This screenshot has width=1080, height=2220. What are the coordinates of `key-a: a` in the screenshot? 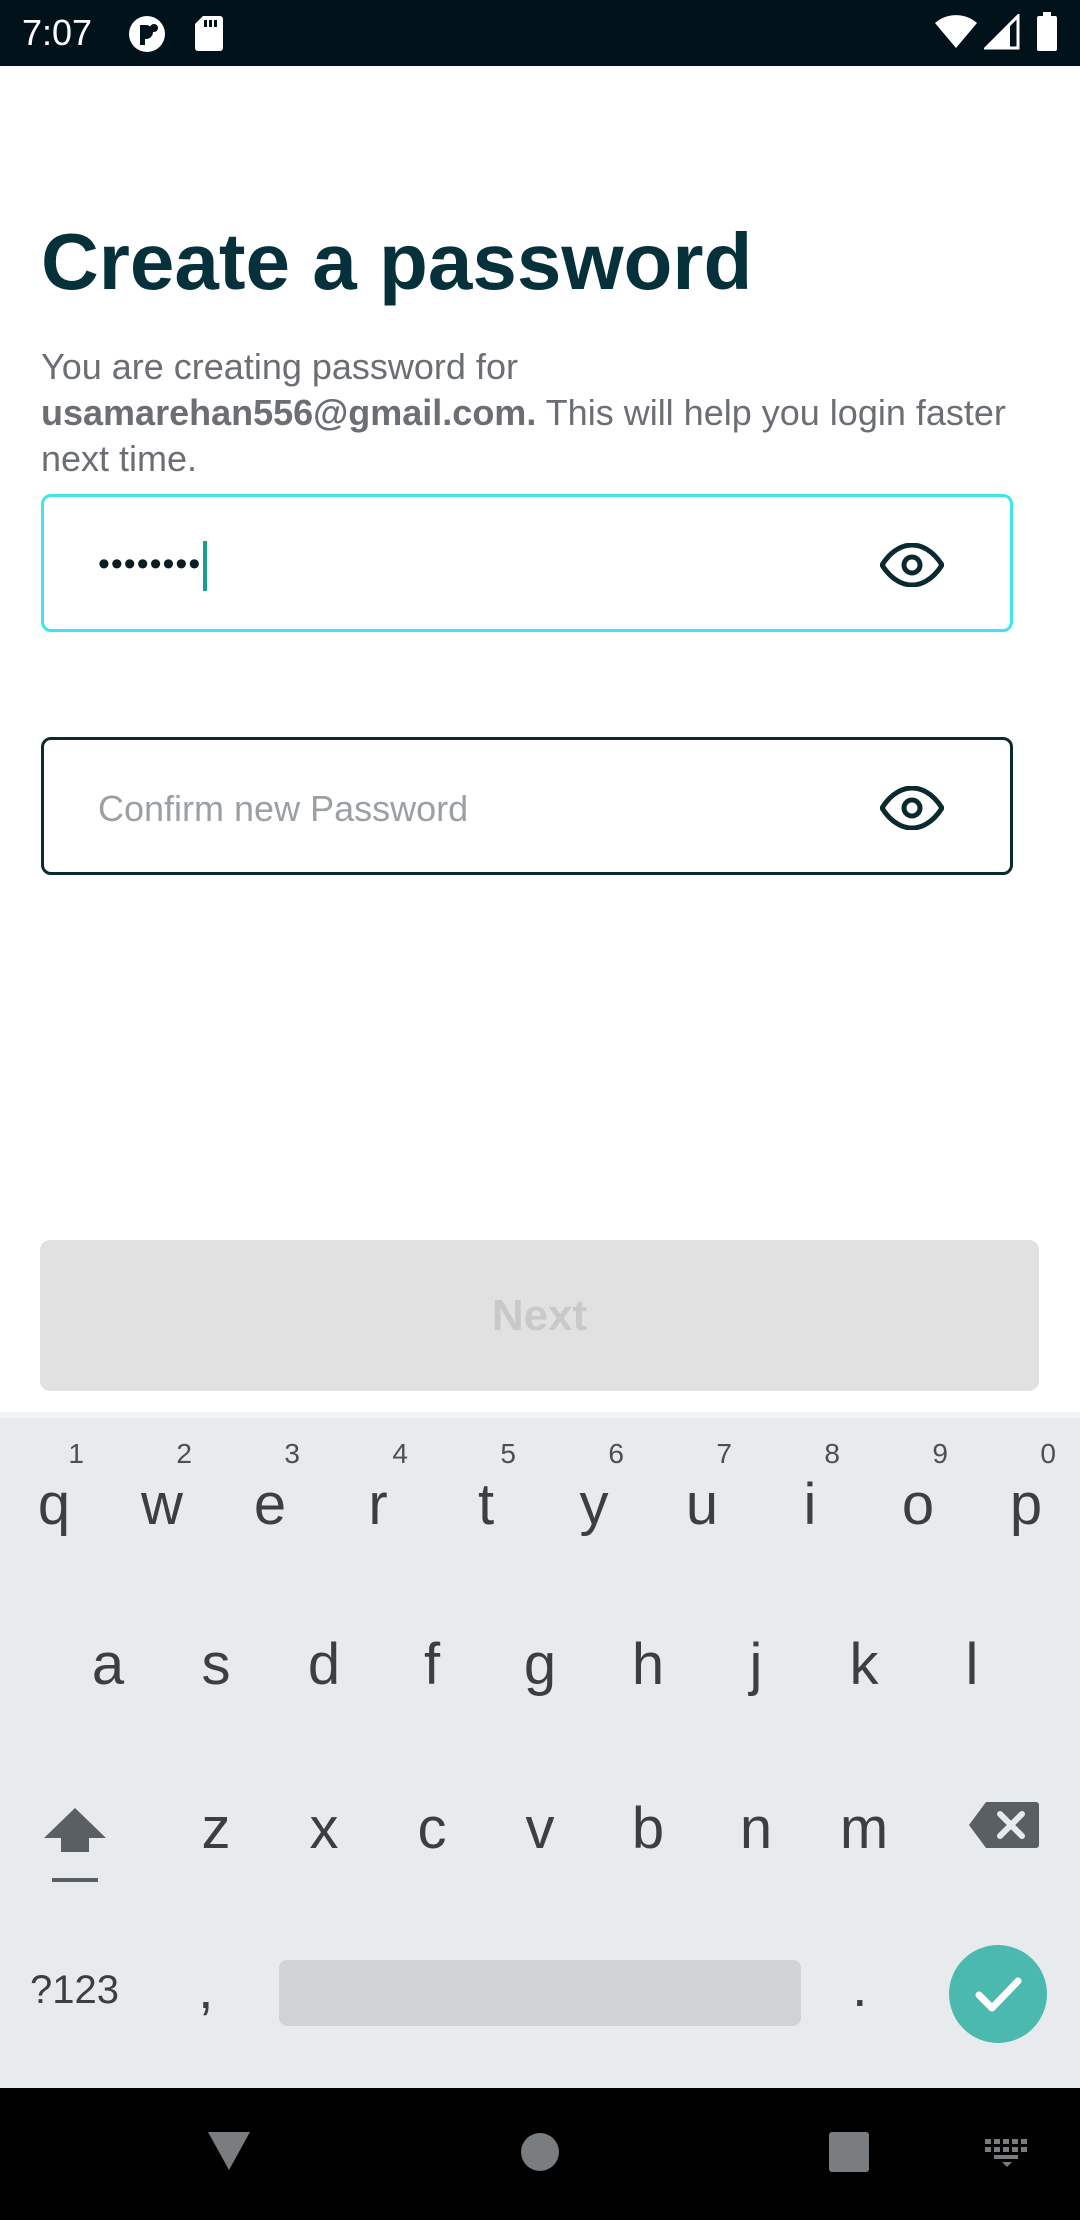 It's located at (108, 1667).